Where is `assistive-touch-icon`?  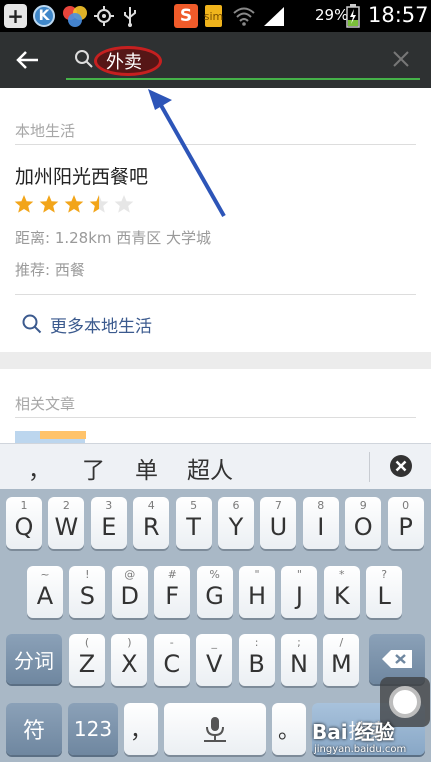 assistive-touch-icon is located at coordinates (405, 702).